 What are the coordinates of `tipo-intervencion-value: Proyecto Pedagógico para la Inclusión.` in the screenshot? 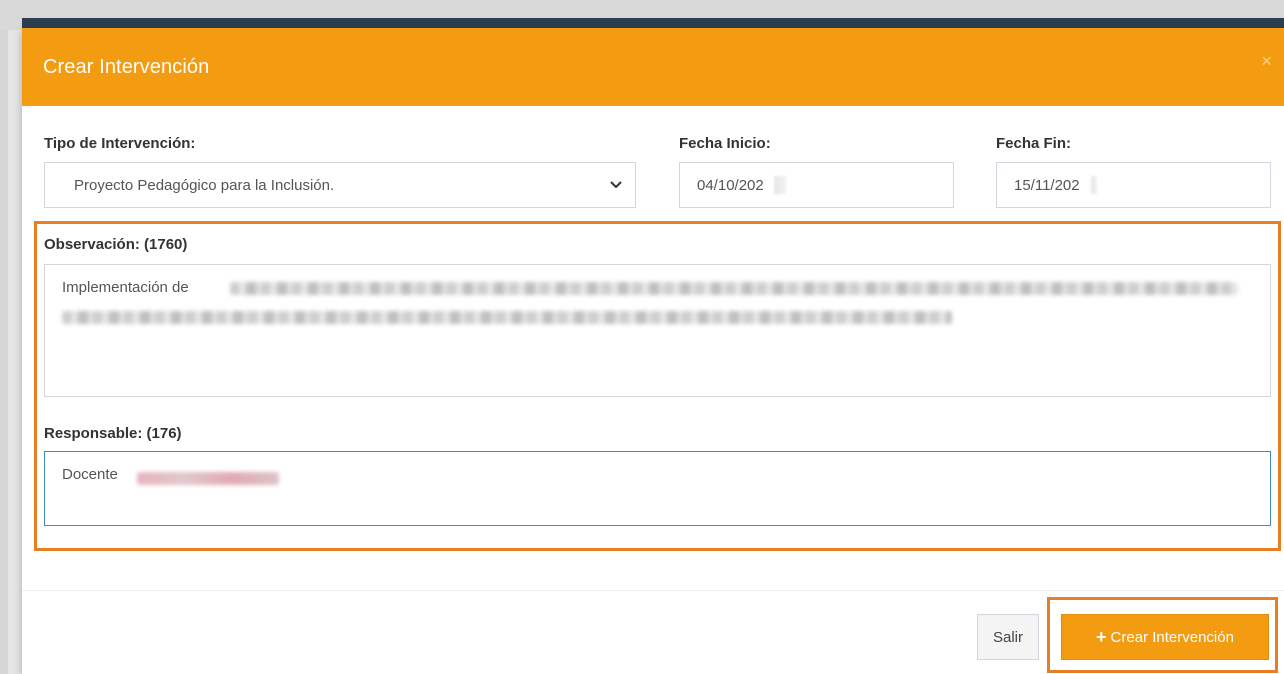 It's located at (204, 185).